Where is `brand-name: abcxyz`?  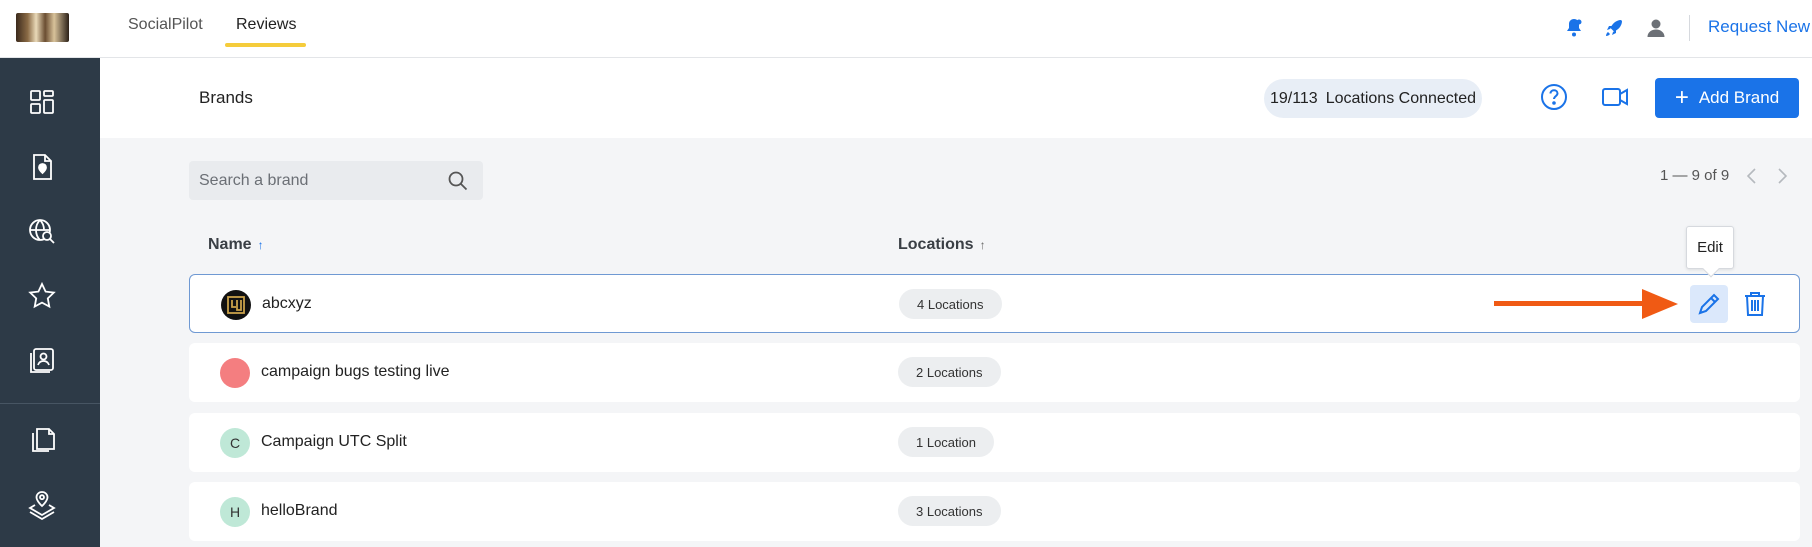
brand-name: abcxyz is located at coordinates (287, 304).